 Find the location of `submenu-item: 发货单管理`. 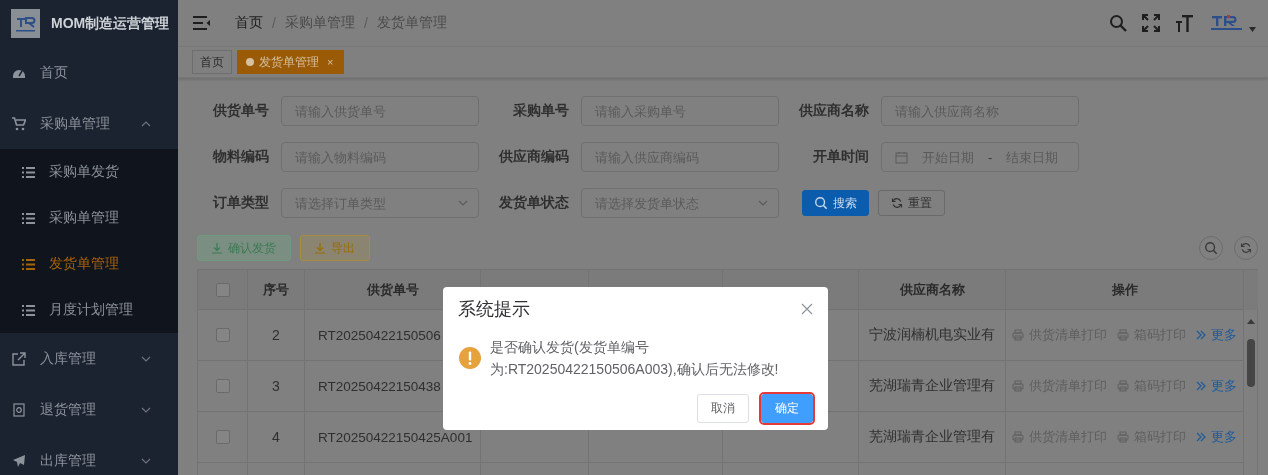

submenu-item: 发货单管理 is located at coordinates (89, 264).